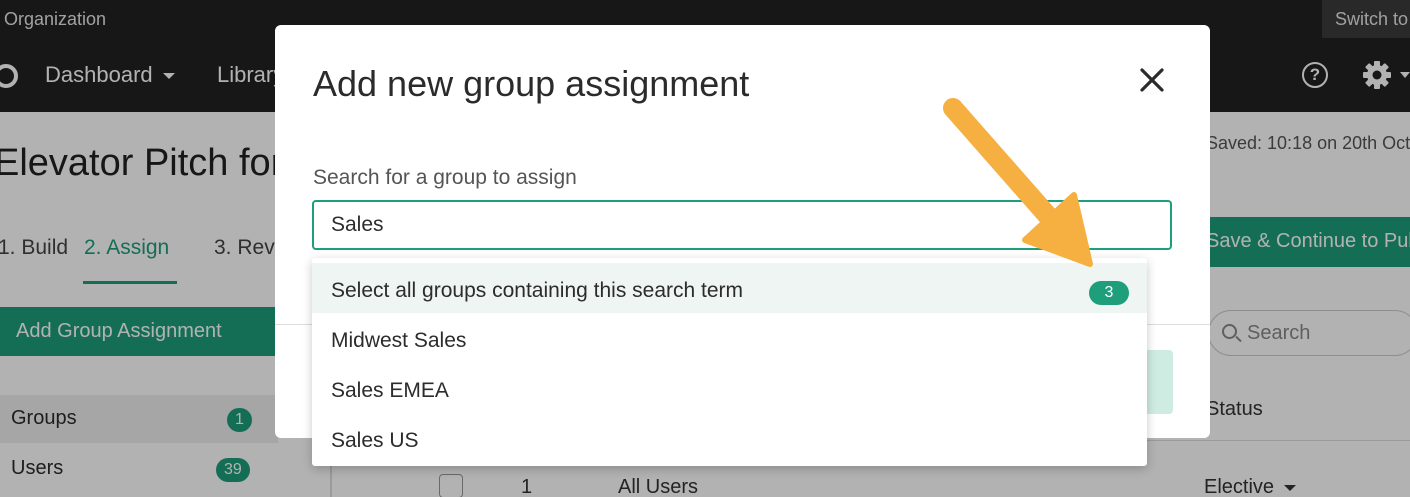 This screenshot has width=1410, height=497. I want to click on dropdown-option: Midwest Sales, so click(729, 338).